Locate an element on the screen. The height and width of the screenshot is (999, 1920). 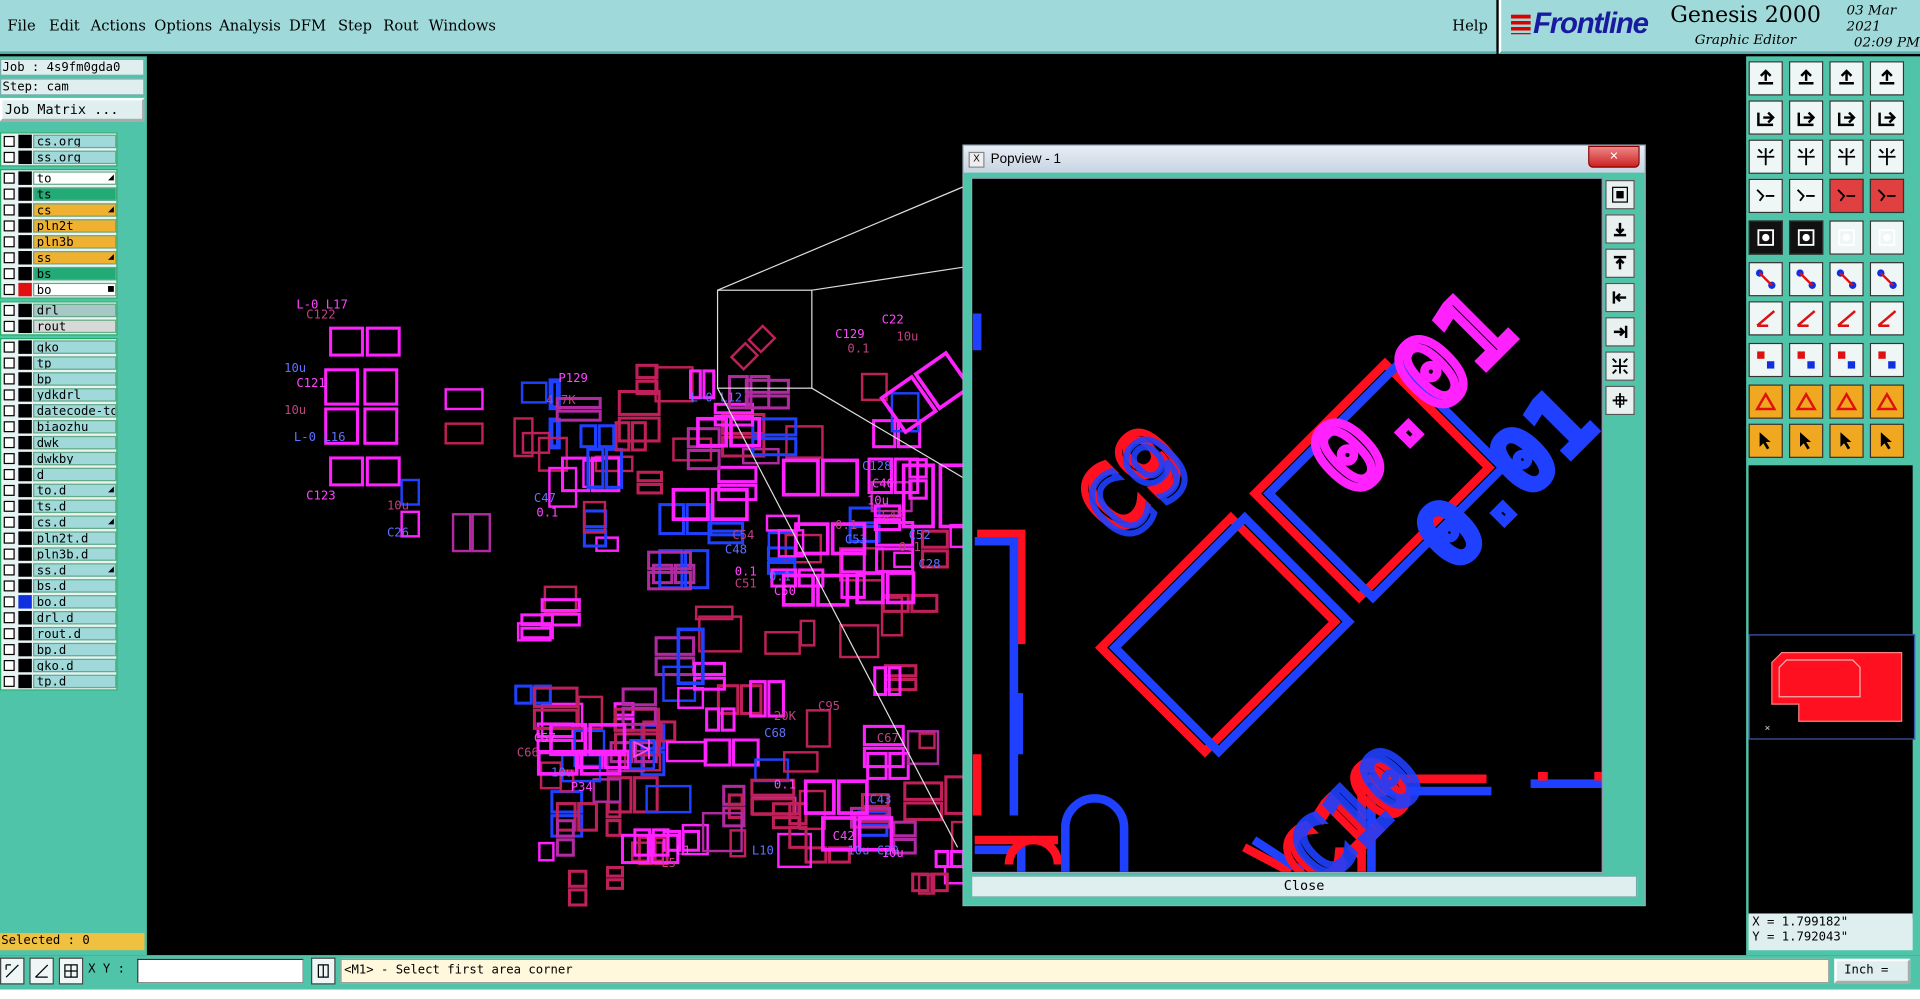
tool-export-icon is located at coordinates (1806, 117).